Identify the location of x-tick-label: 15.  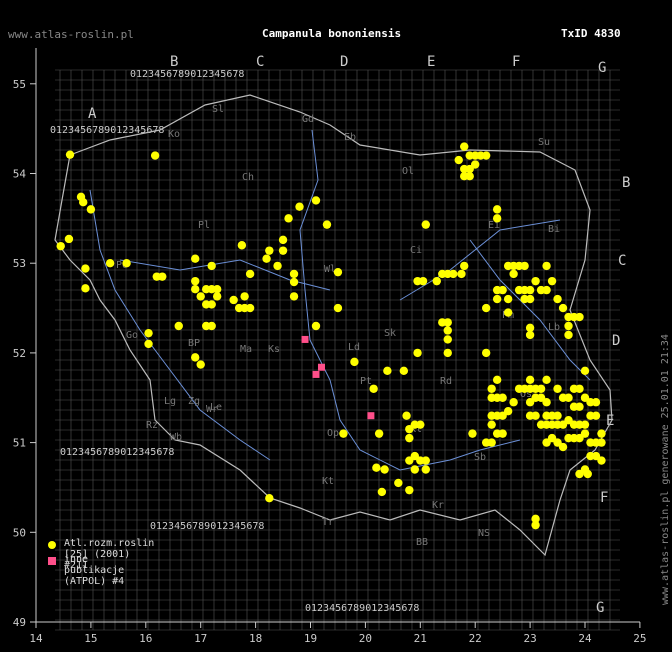
(90, 638).